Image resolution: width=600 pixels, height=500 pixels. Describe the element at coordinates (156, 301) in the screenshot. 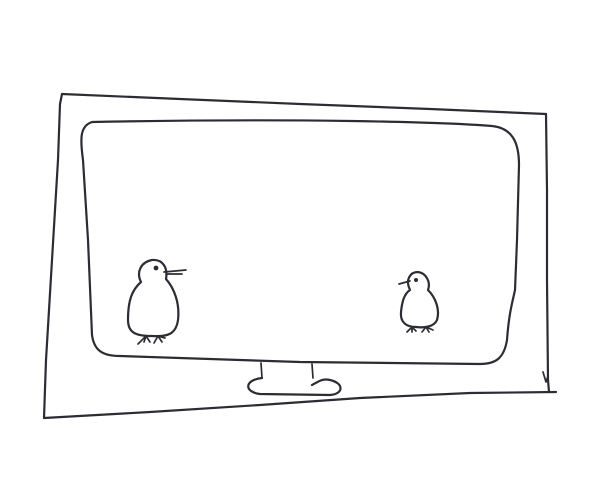

I see `bird-left` at that location.